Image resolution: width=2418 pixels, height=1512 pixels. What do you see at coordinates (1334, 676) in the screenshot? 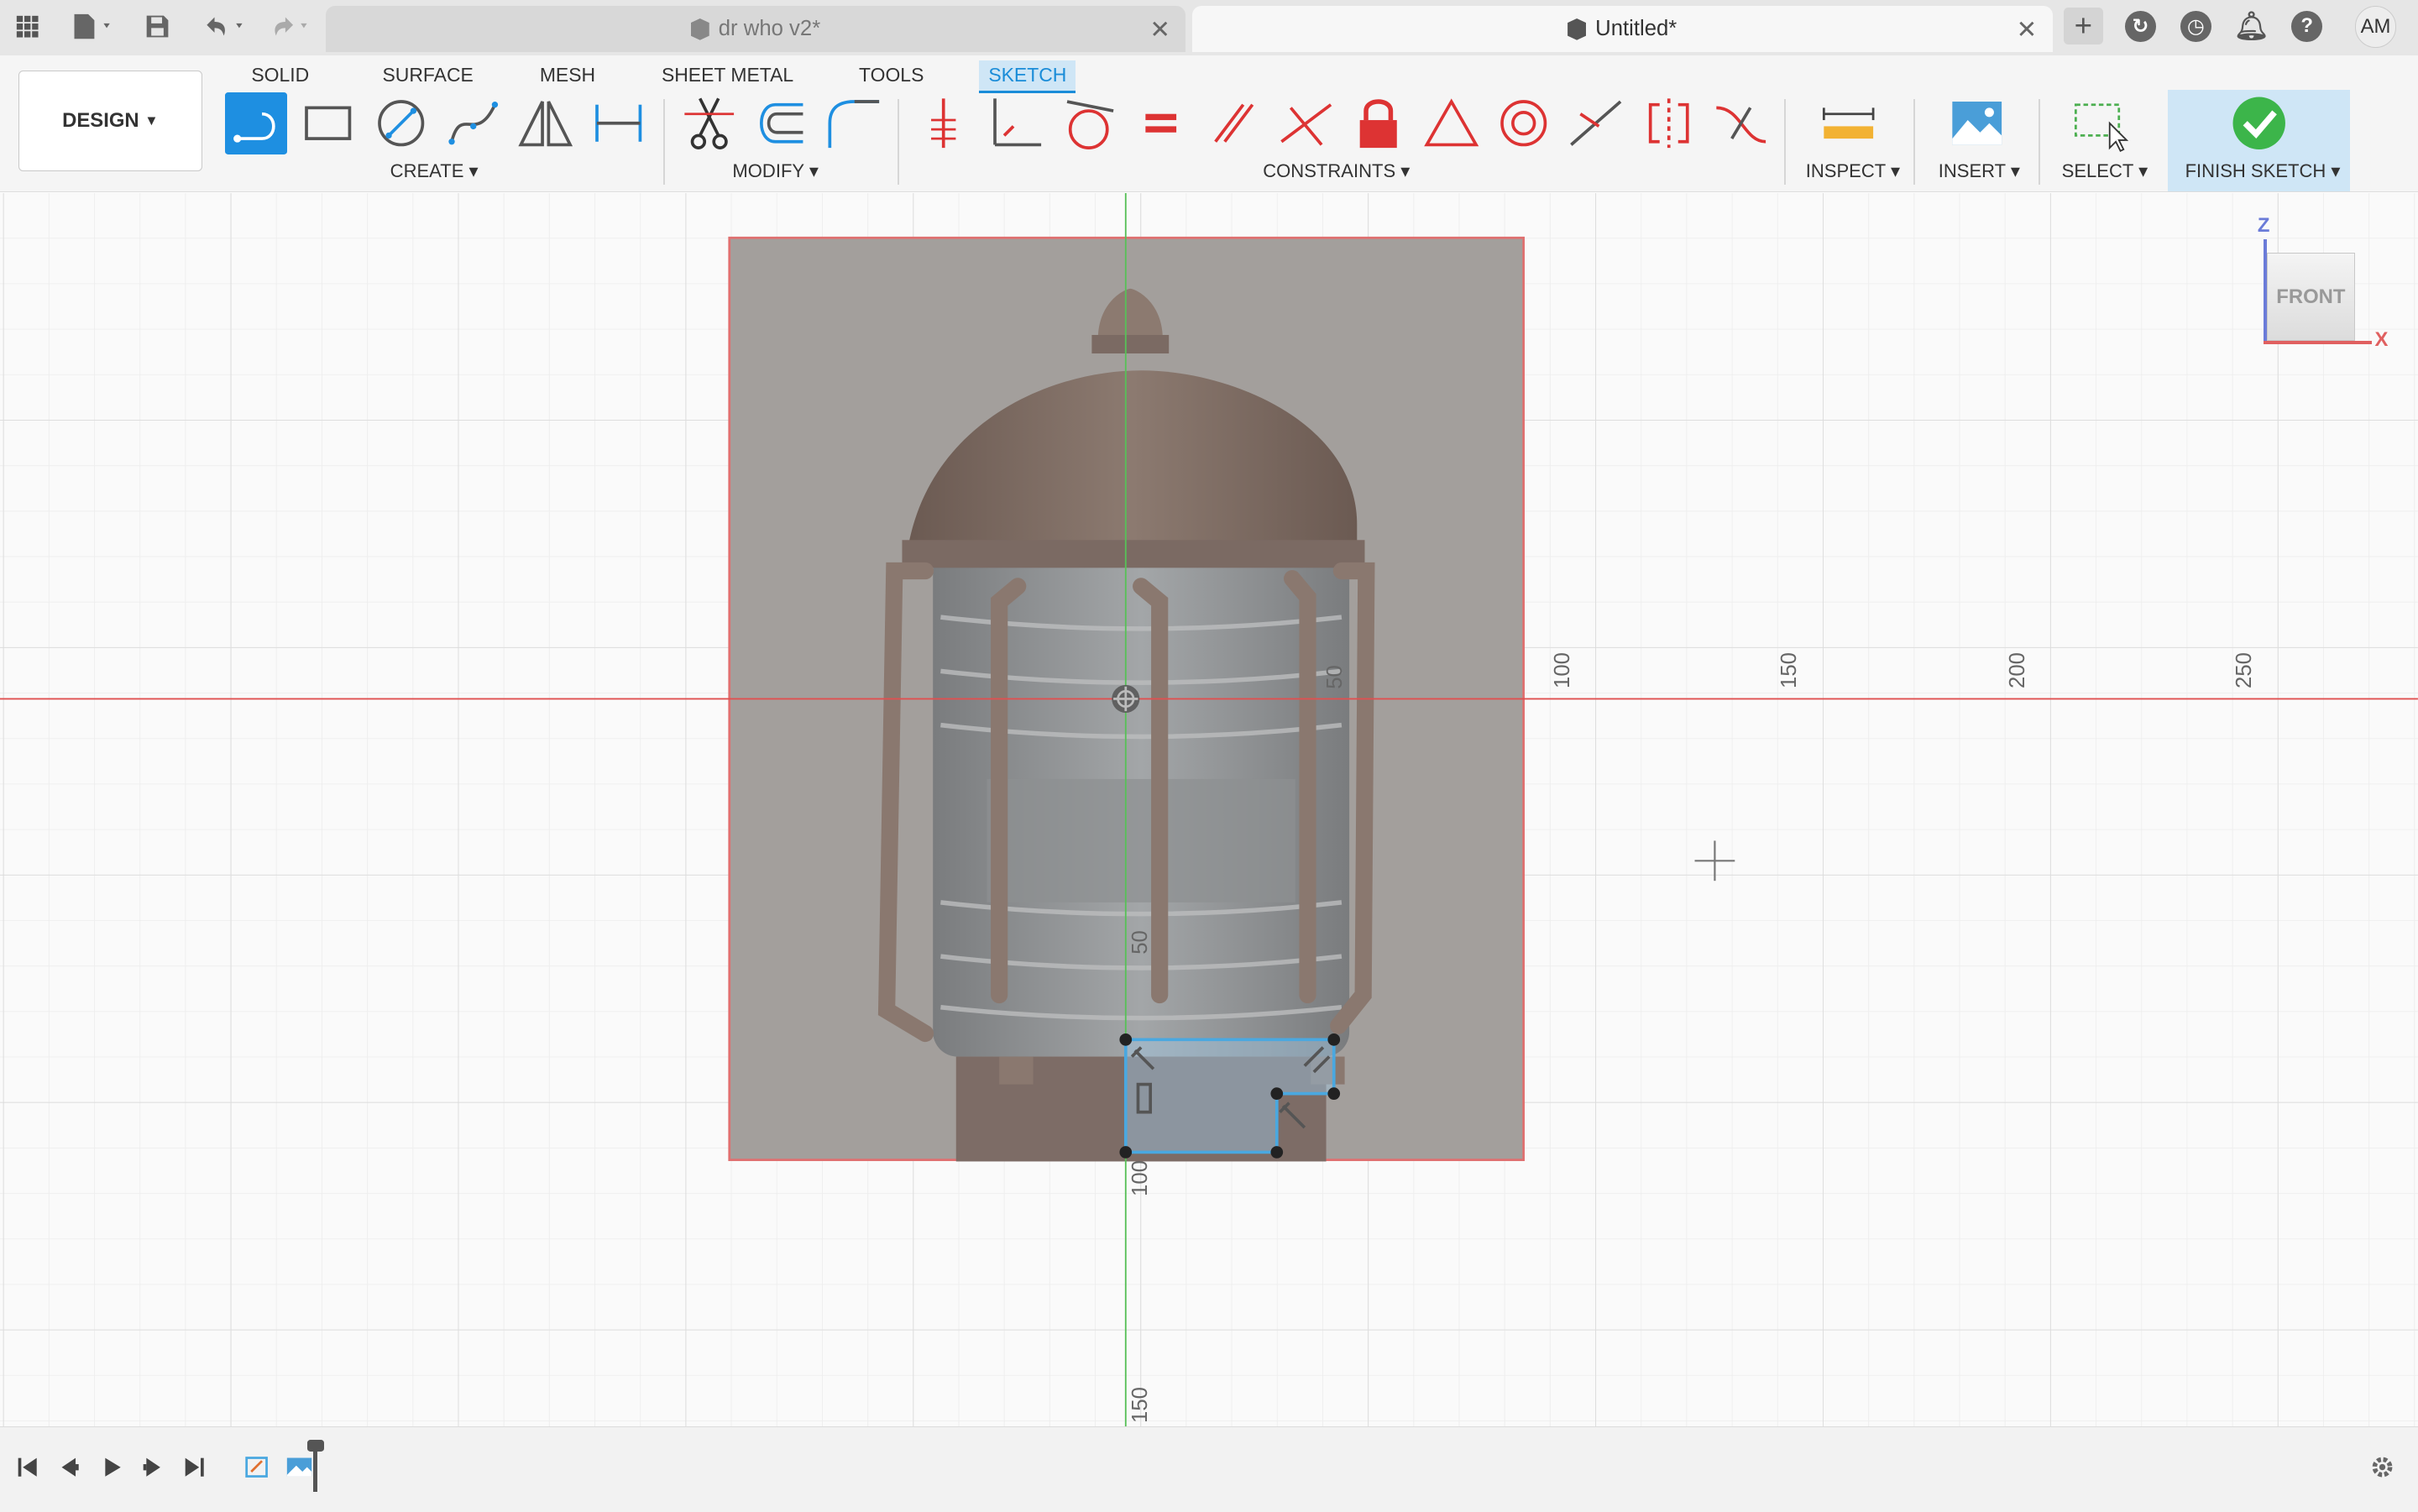
I see `x-tick-label: 50` at bounding box center [1334, 676].